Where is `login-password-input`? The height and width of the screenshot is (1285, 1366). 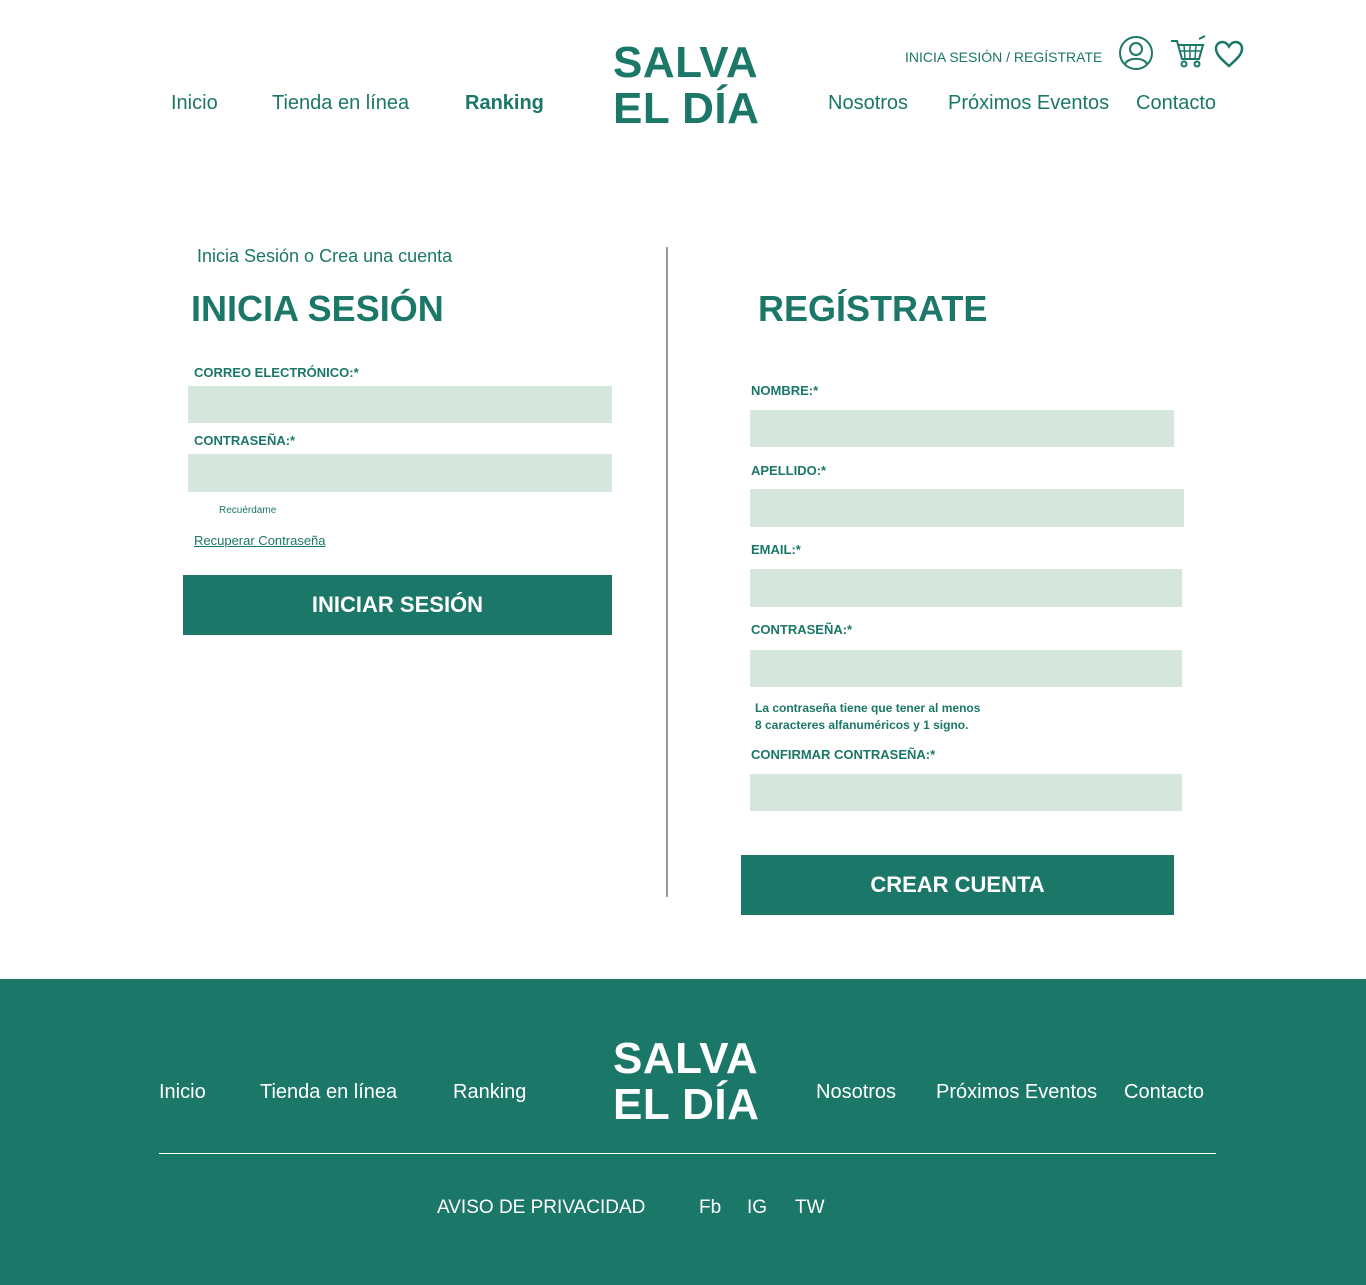 login-password-input is located at coordinates (400, 473).